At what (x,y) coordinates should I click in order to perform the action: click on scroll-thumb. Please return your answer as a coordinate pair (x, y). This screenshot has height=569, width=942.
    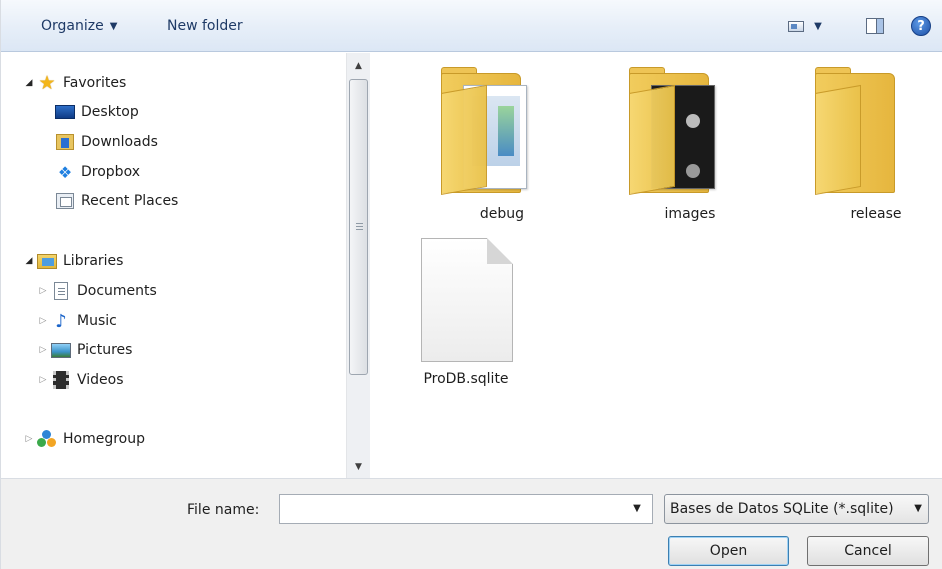
    Looking at the image, I should click on (358, 227).